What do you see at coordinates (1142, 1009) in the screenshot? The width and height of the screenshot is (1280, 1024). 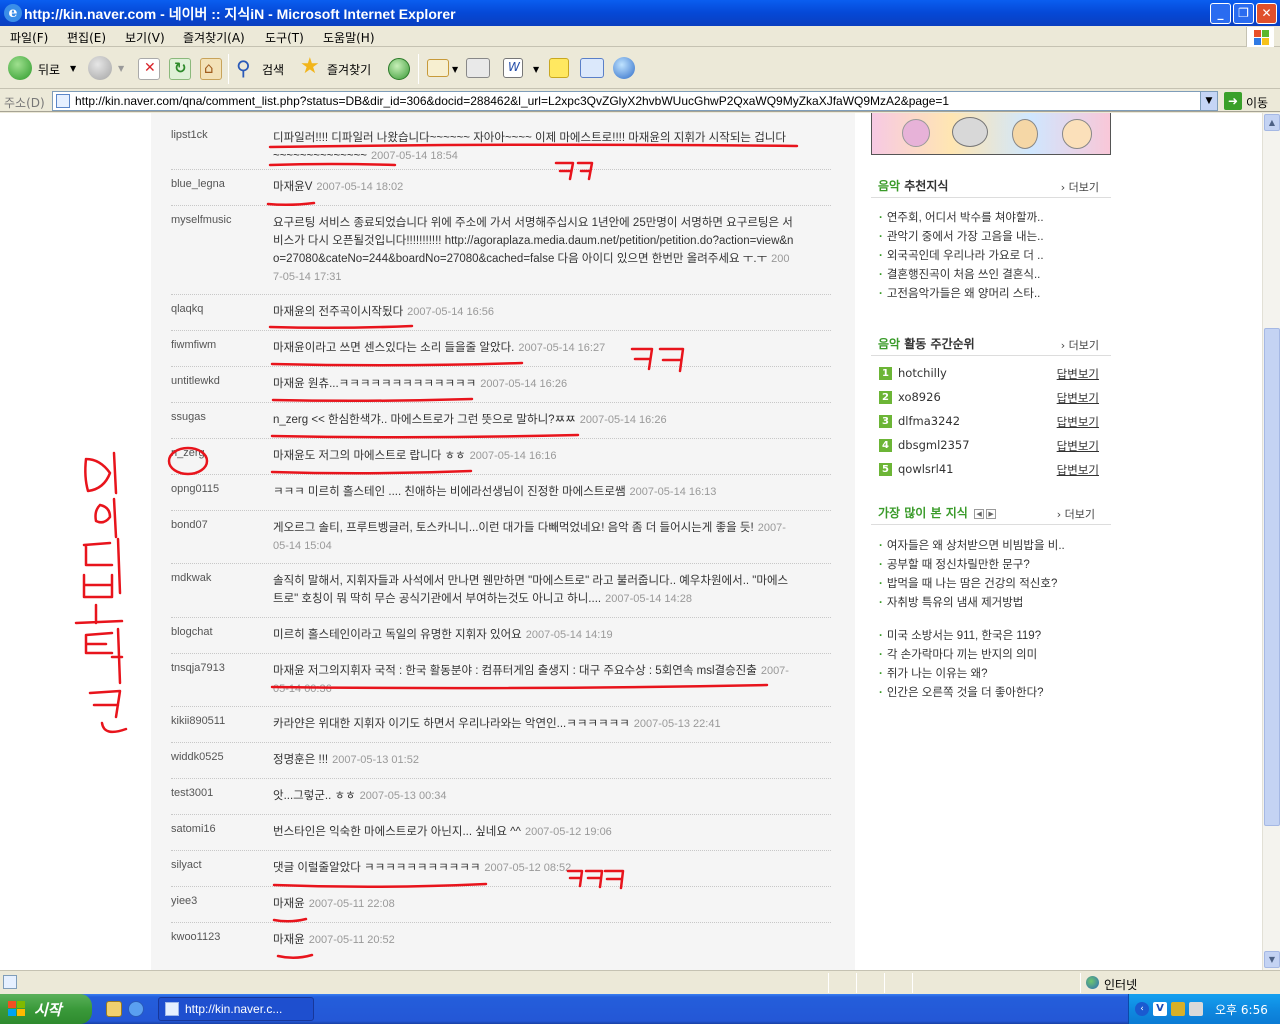 I see `tray-arrow-icon: ‹` at bounding box center [1142, 1009].